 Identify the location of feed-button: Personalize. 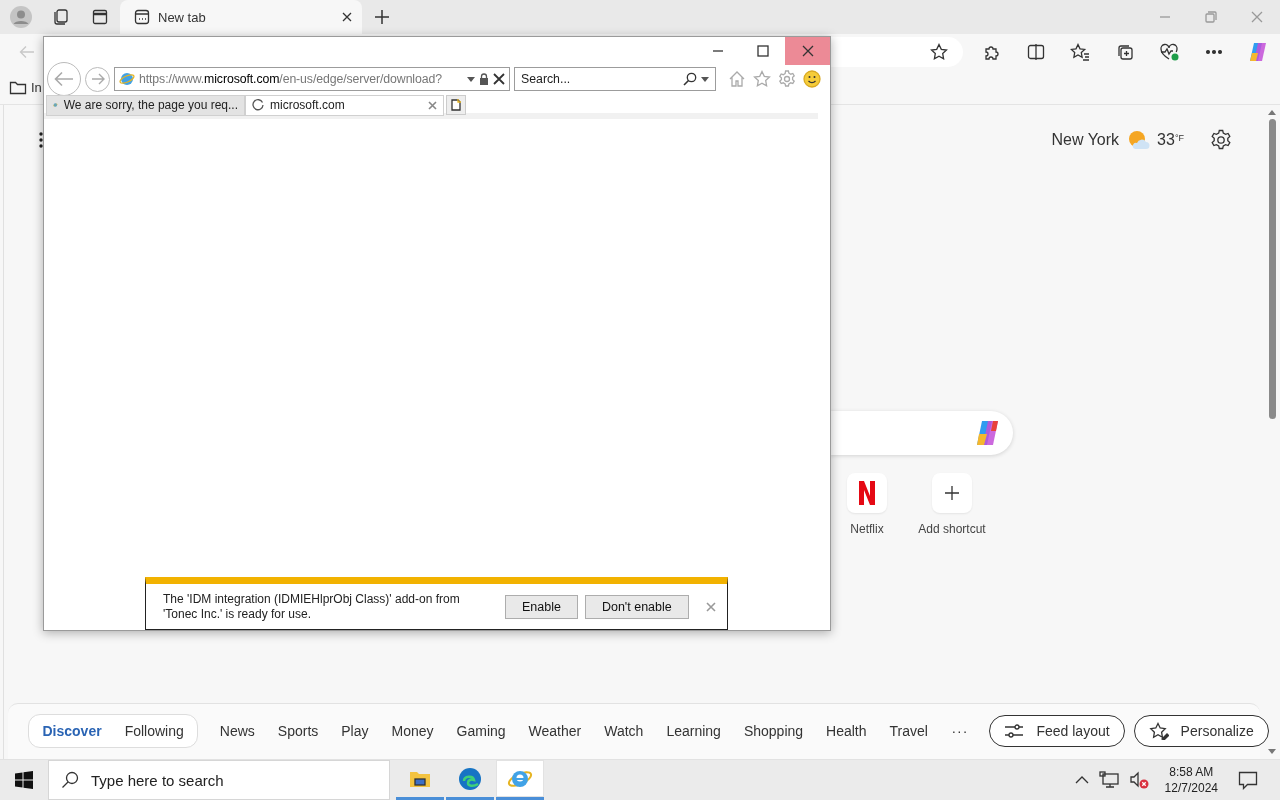
(1201, 730).